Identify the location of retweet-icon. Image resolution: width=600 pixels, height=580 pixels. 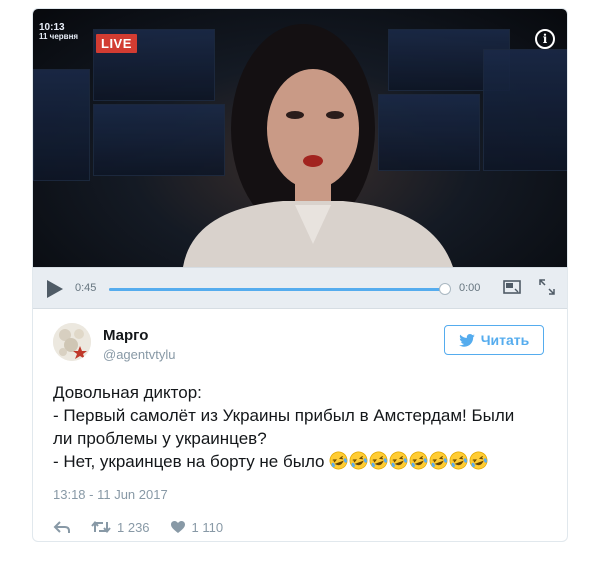
(101, 527).